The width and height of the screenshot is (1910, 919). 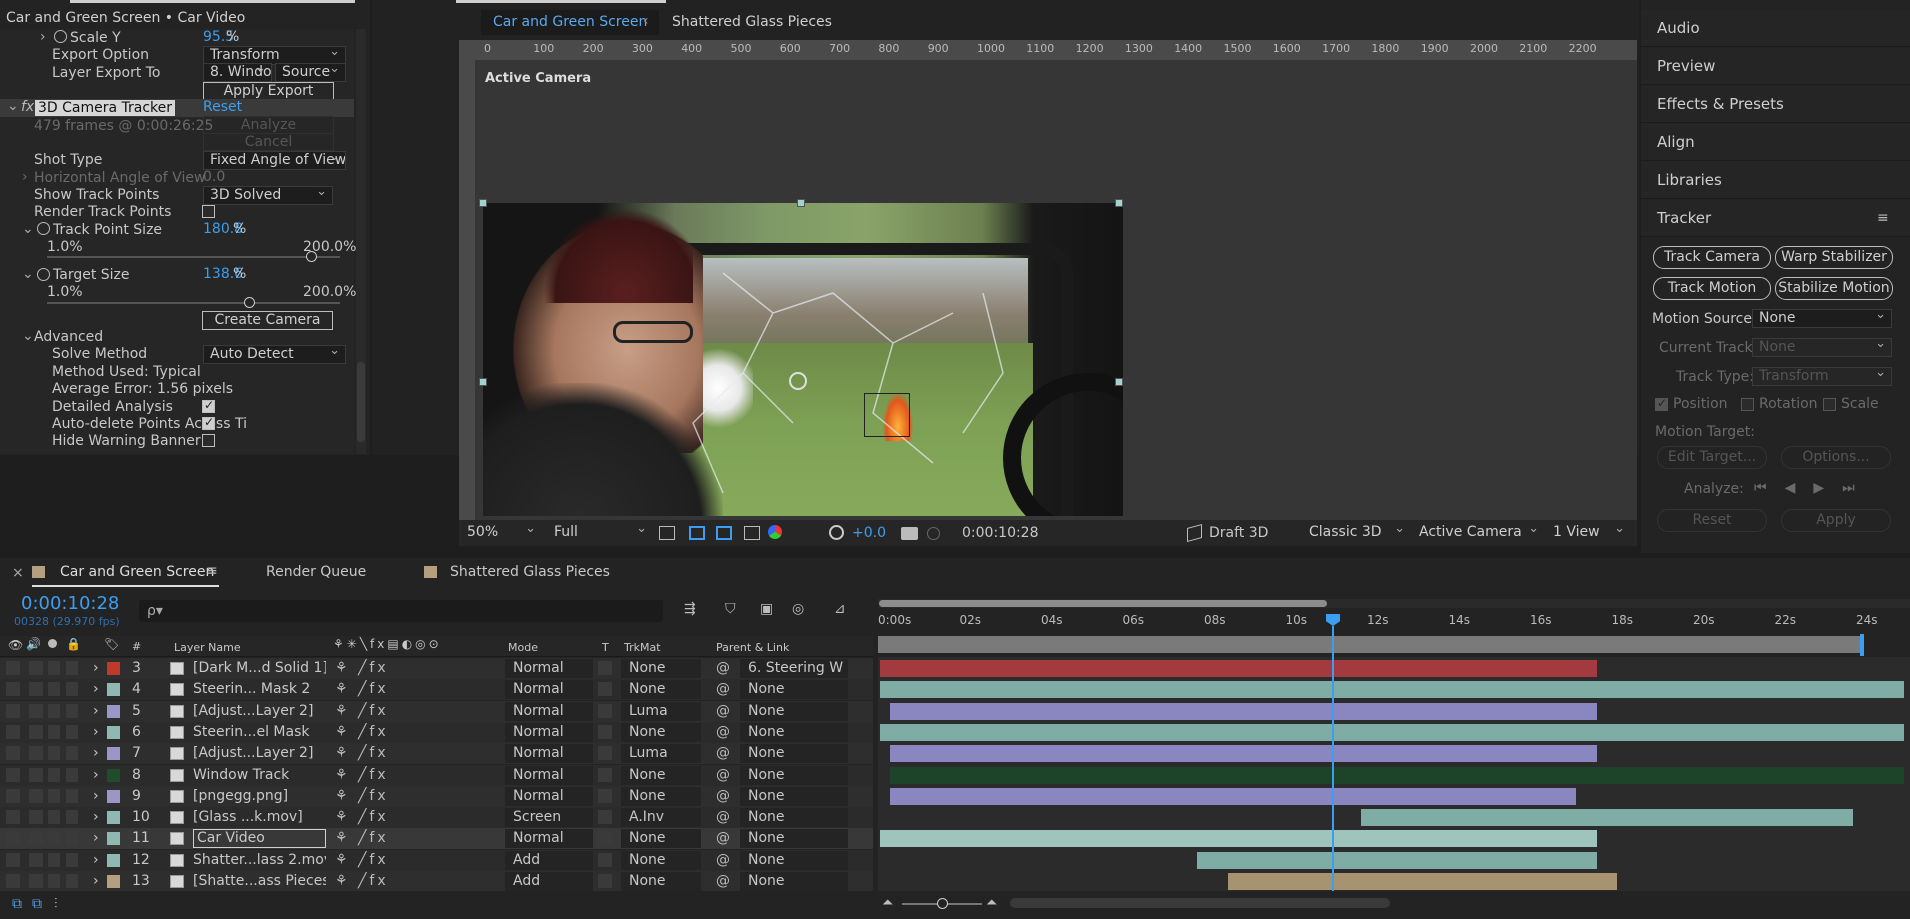 What do you see at coordinates (1775, 28) in the screenshot?
I see `panel-tab-audio: Audio` at bounding box center [1775, 28].